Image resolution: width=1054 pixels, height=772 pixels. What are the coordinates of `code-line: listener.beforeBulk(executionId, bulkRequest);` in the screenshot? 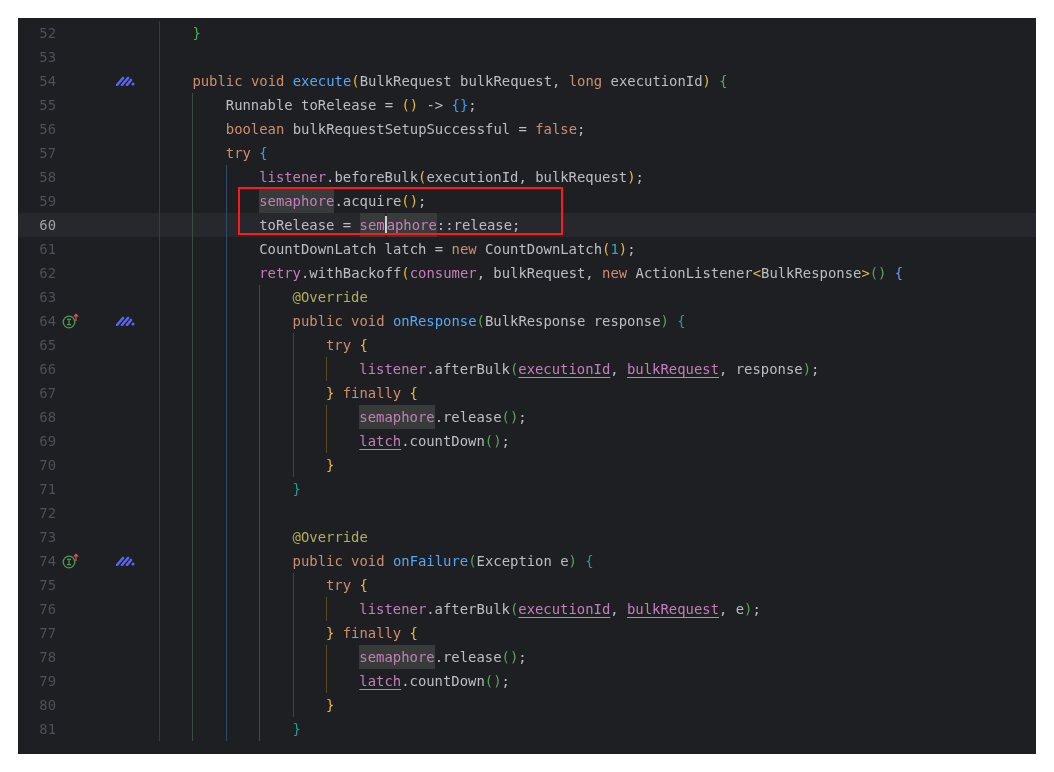 It's located at (451, 177).